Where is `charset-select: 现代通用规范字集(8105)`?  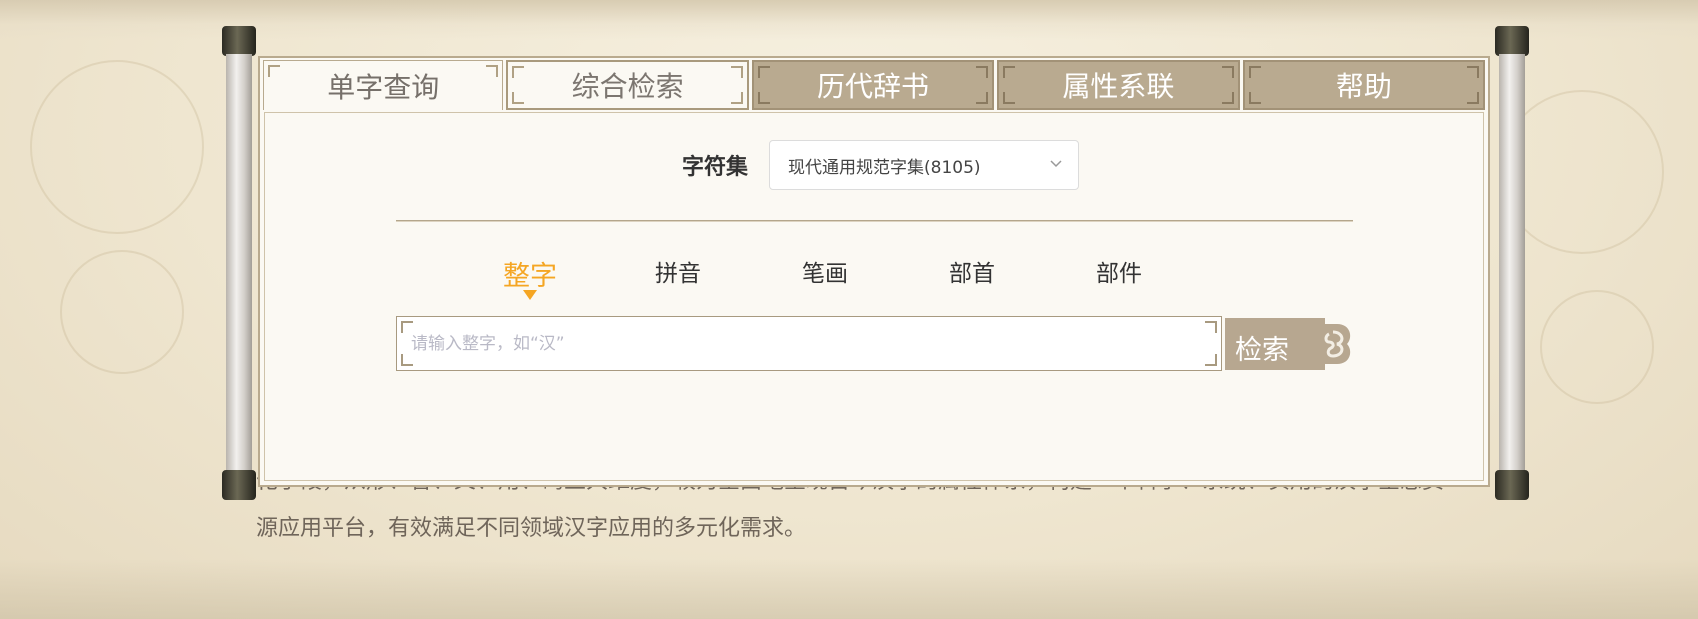
charset-select: 现代通用规范字集(8105) is located at coordinates (924, 165).